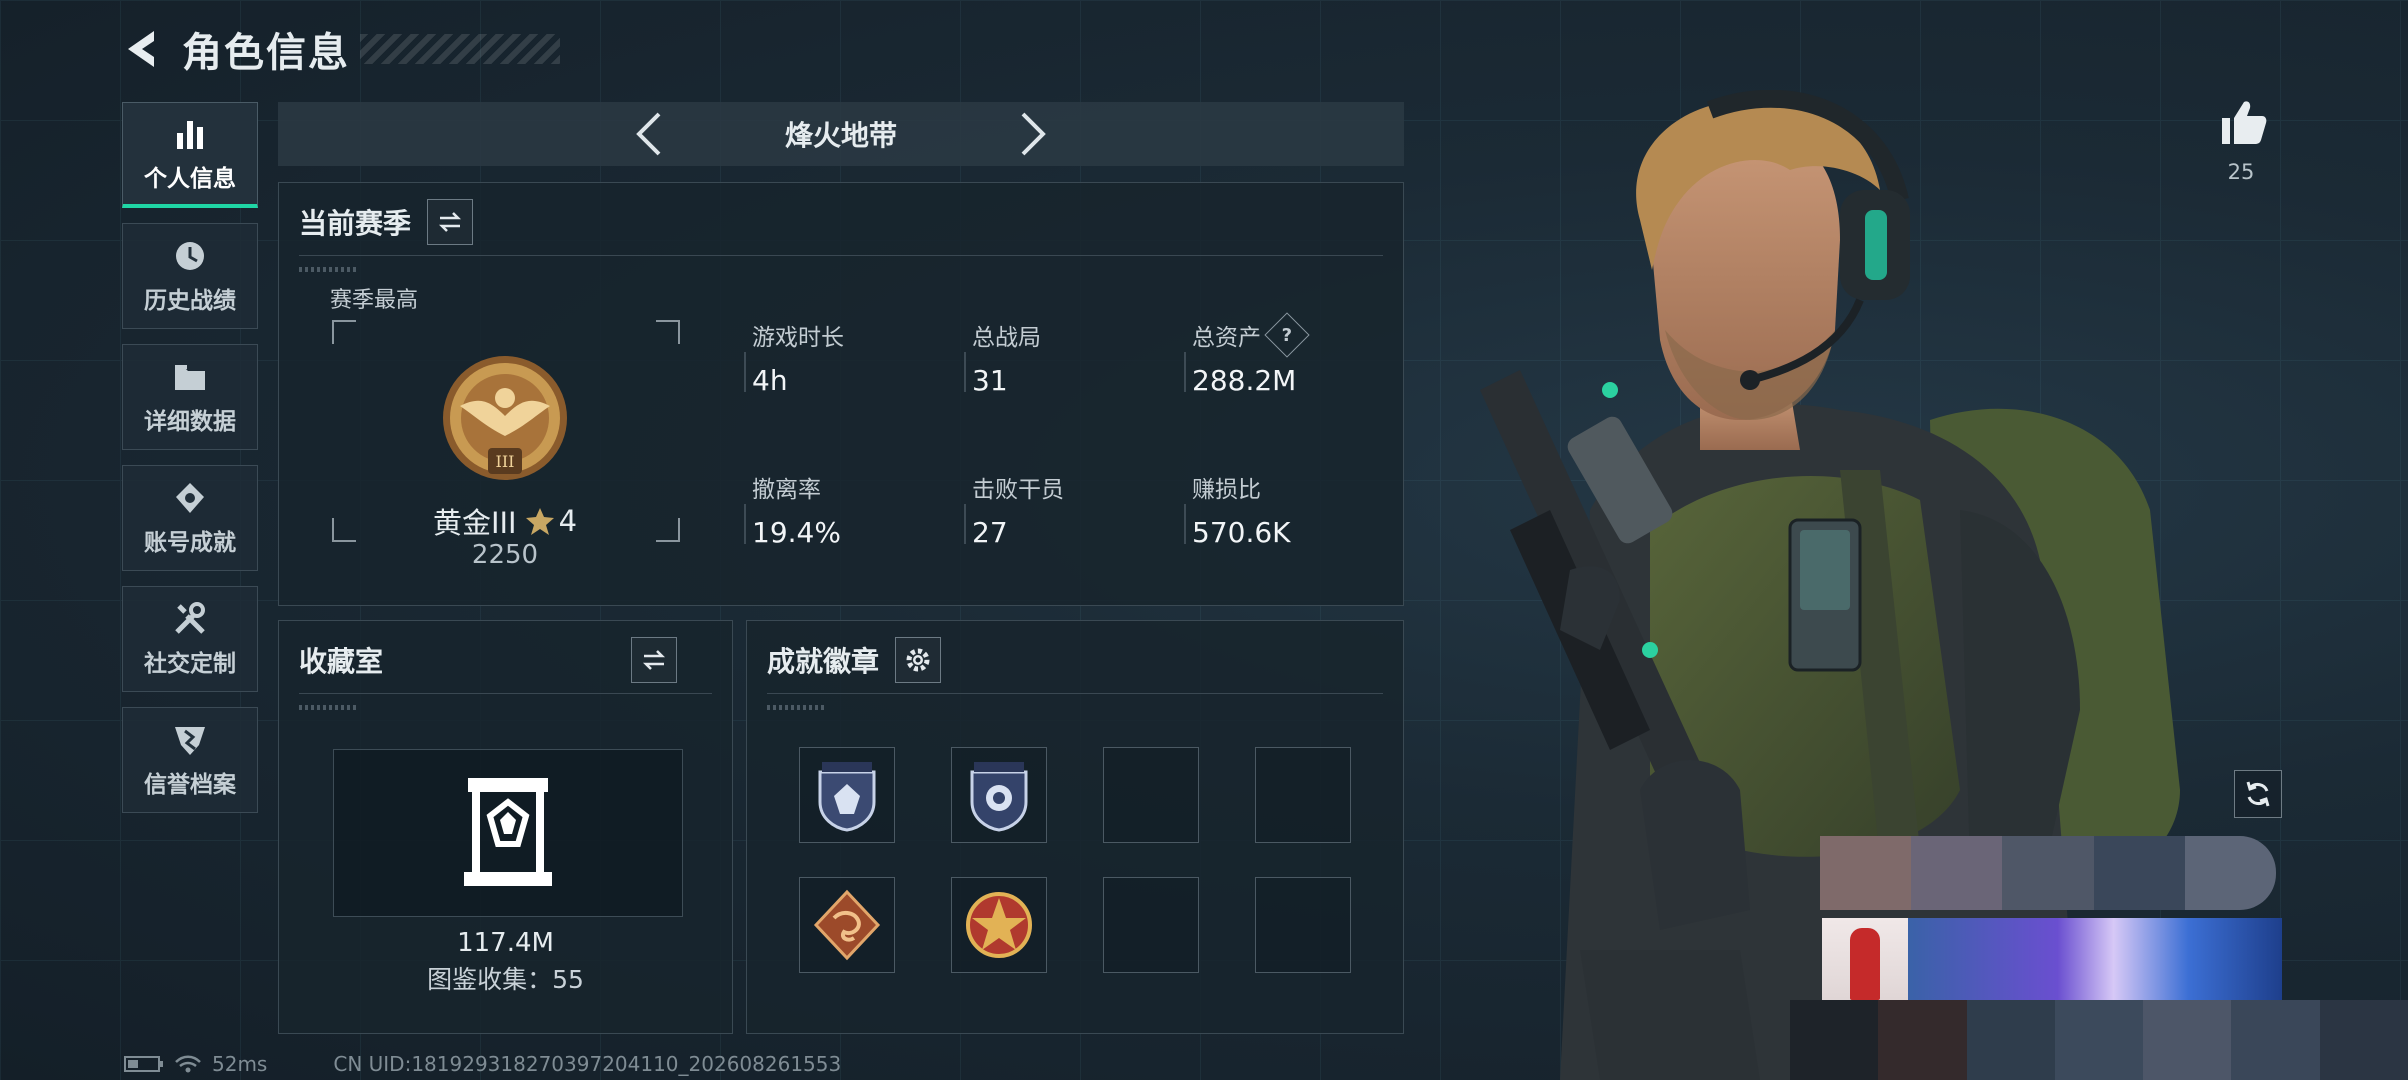 This screenshot has width=2408, height=1080. I want to click on sidebar-item-credit: 信誉档案, so click(190, 760).